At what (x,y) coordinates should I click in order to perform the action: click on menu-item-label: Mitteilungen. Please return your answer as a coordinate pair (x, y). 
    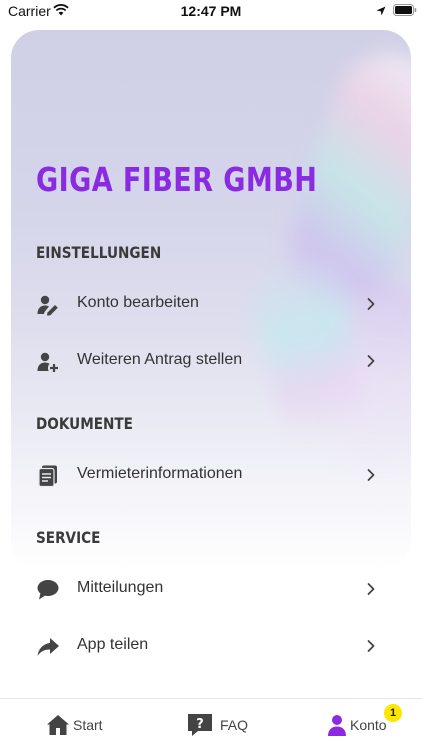
    Looking at the image, I should click on (120, 587).